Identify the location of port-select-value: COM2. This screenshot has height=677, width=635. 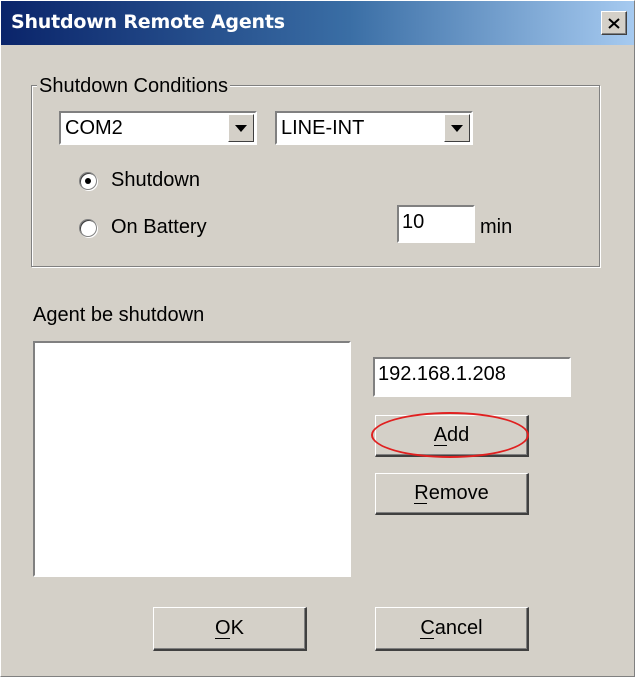
(94, 128).